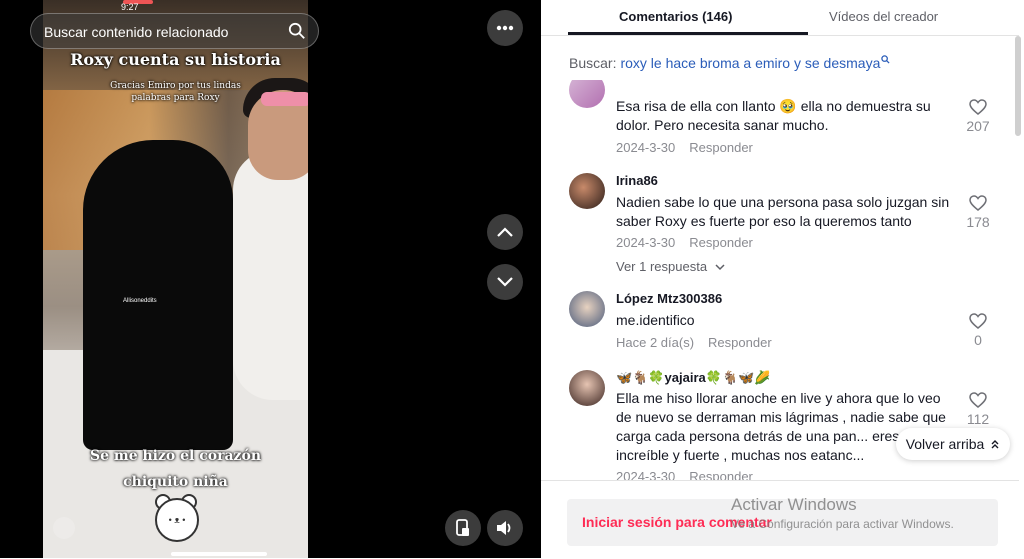  I want to click on previous-video-button, so click(505, 232).